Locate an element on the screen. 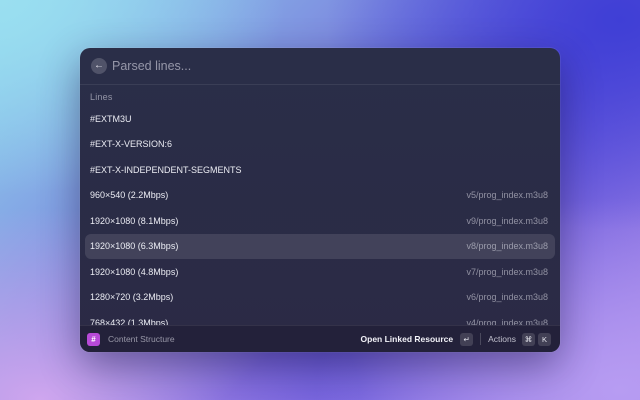  list-item-title: 960×540 (2.2Mbps) is located at coordinates (129, 195).